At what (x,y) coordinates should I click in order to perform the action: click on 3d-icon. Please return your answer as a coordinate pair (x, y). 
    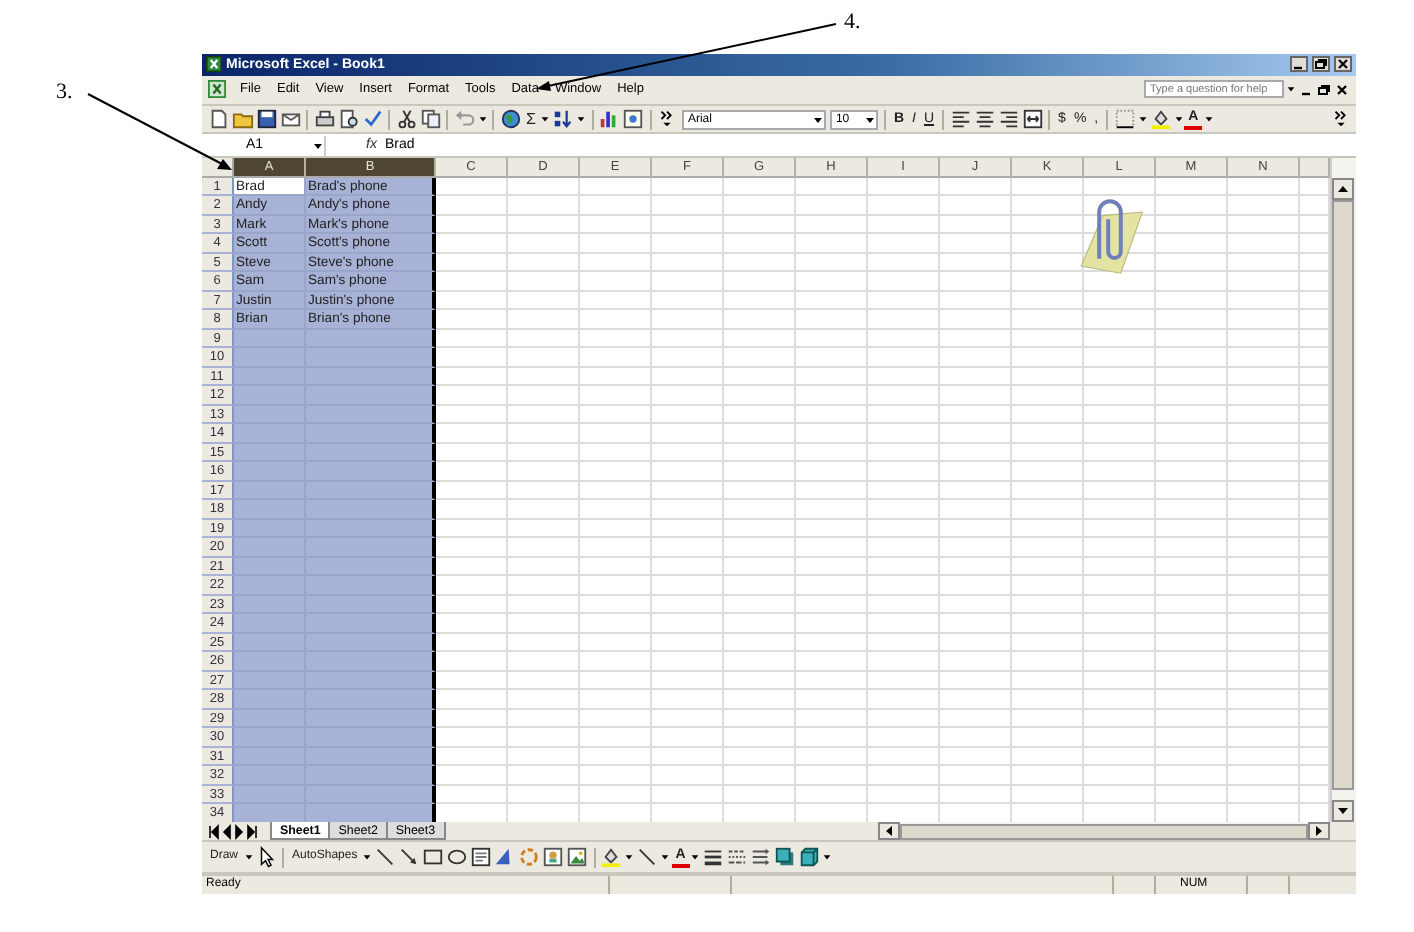
    Looking at the image, I should click on (809, 857).